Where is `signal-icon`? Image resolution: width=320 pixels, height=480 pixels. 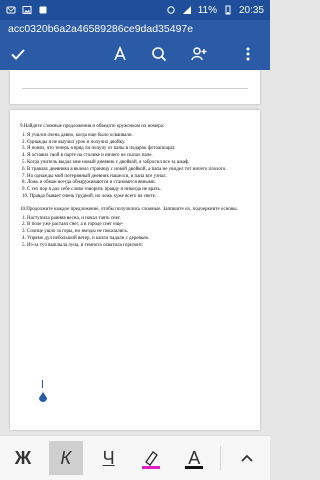
signal-icon is located at coordinates (186, 10).